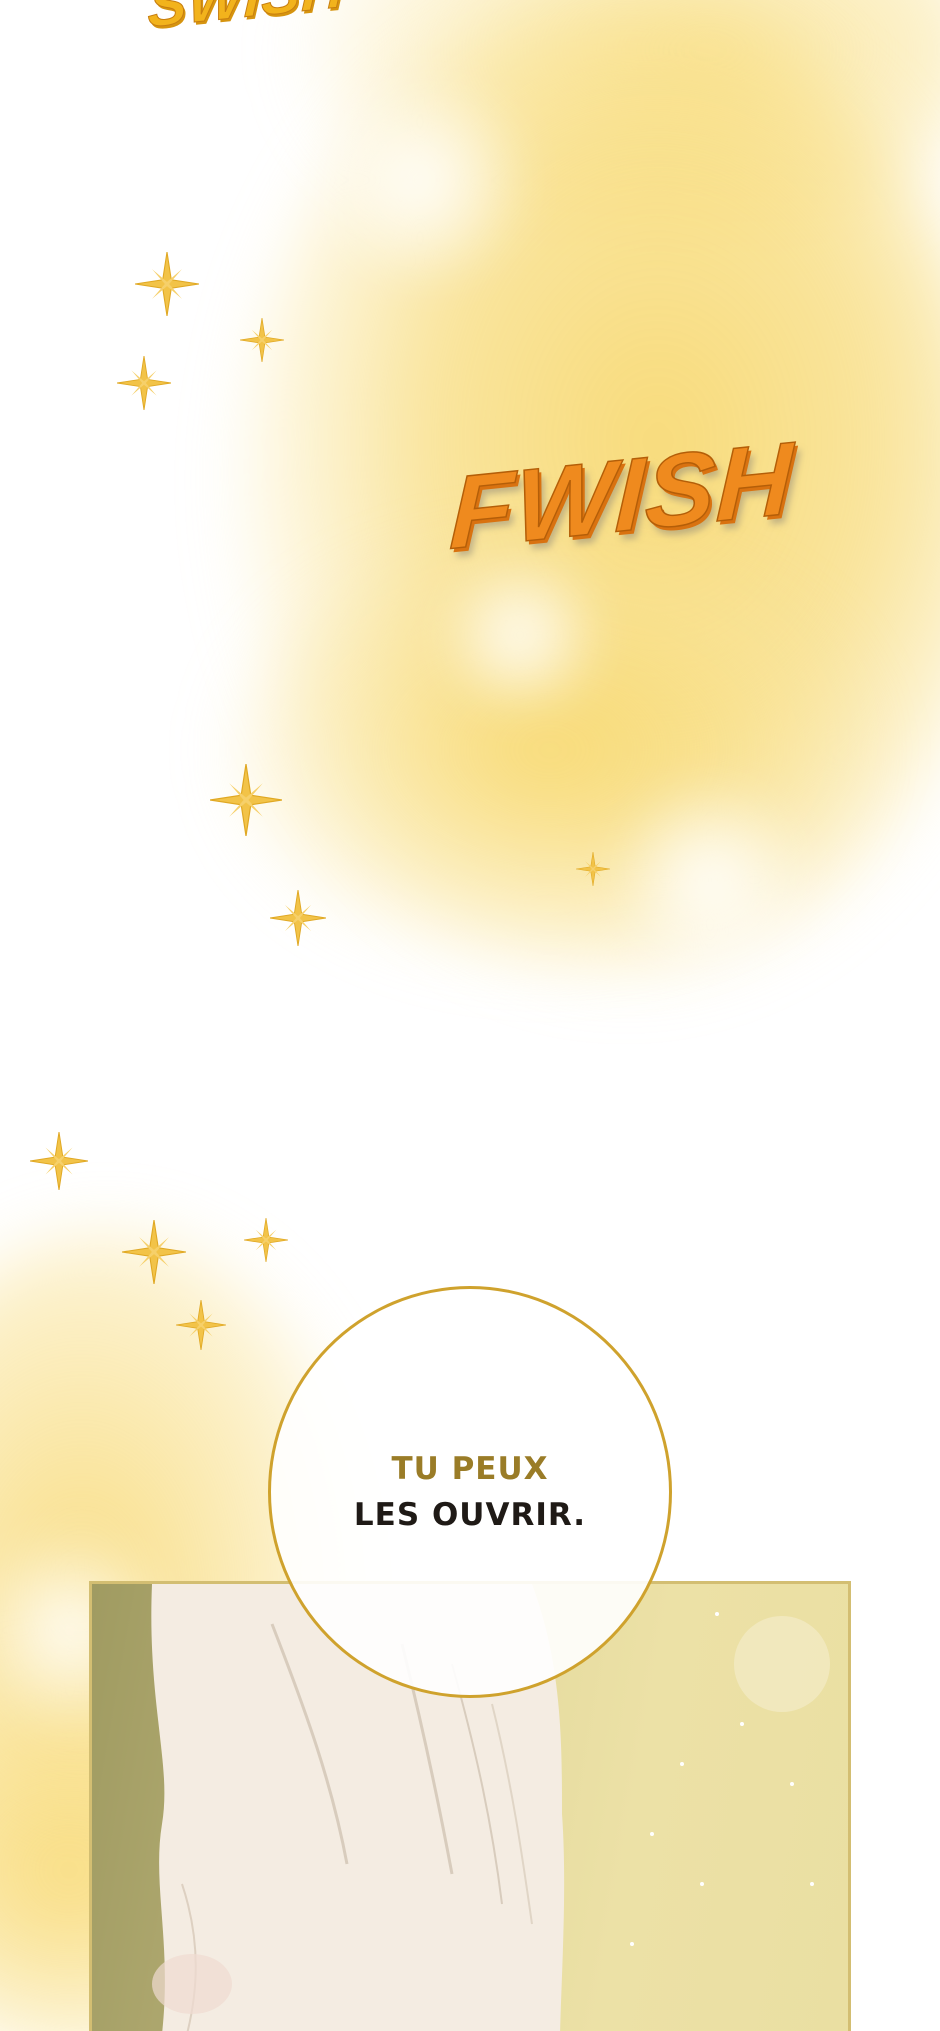 The width and height of the screenshot is (940, 2031). Describe the element at coordinates (470, 1469) in the screenshot. I see `bubble-text-line-1: TU PEUX` at that location.